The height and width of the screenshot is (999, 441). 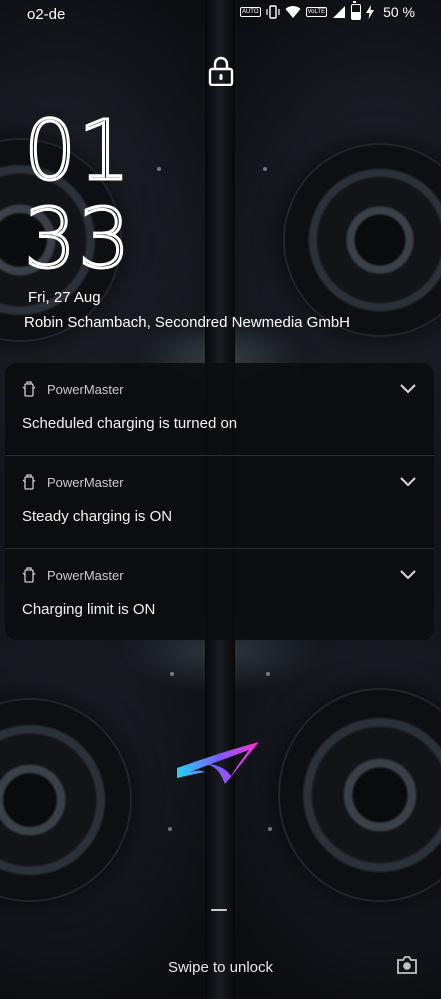 What do you see at coordinates (220, 14) in the screenshot?
I see `status-bar: o2-de AUTO VoLTE 50 %` at bounding box center [220, 14].